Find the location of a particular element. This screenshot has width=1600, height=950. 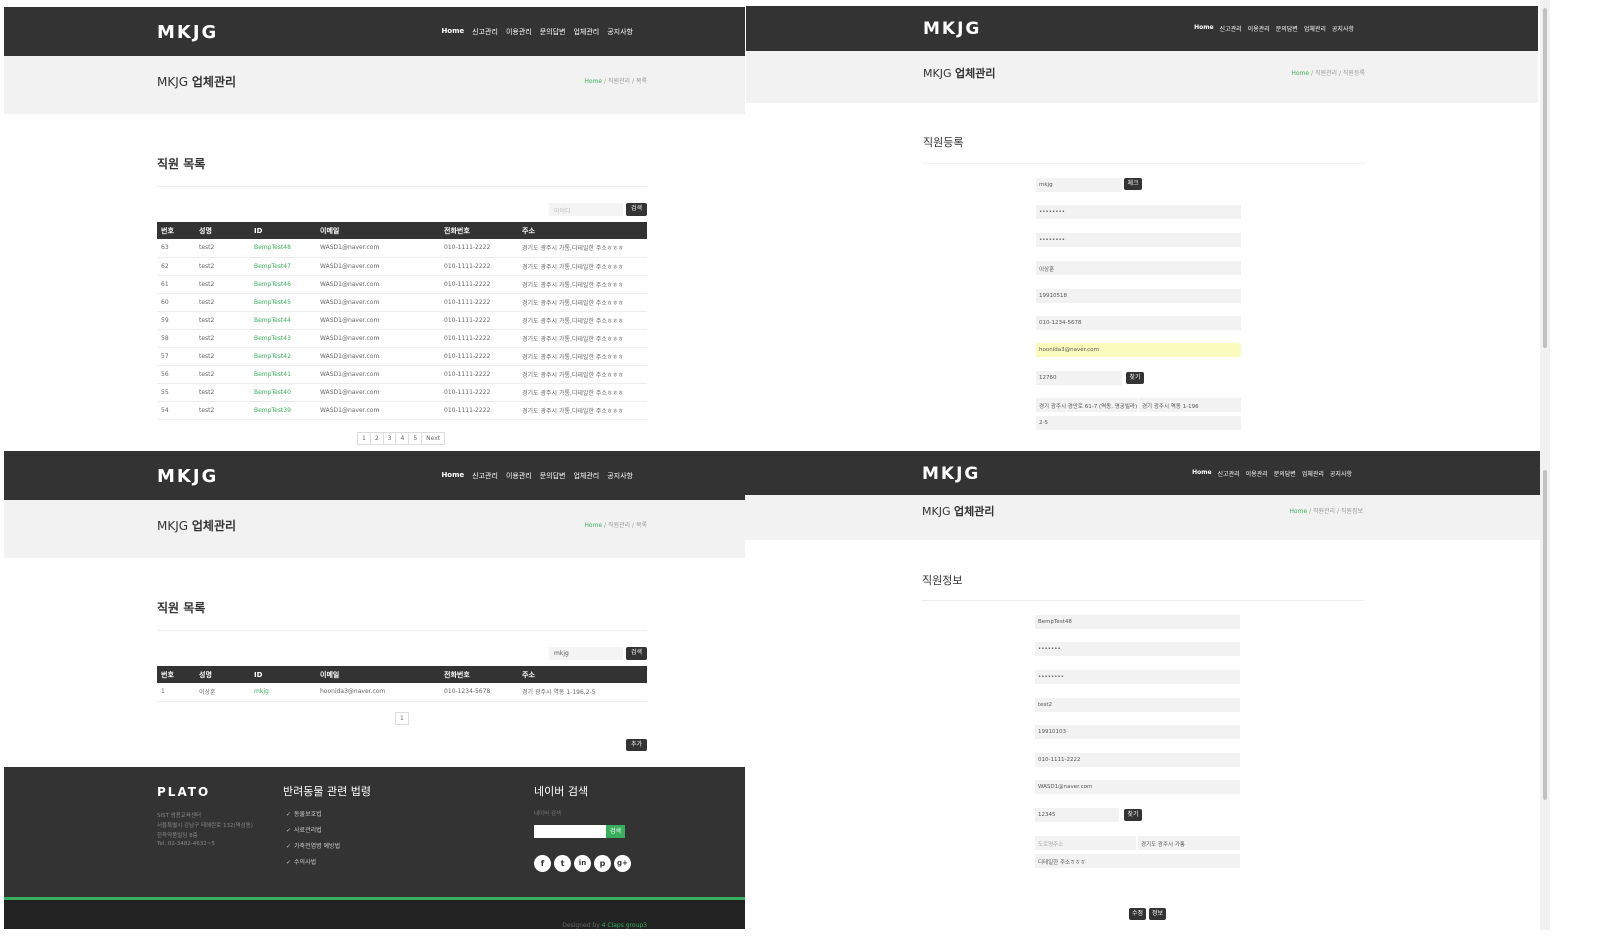

jibun-address-input: 경기도 광주시 가통 is located at coordinates (1189, 843).